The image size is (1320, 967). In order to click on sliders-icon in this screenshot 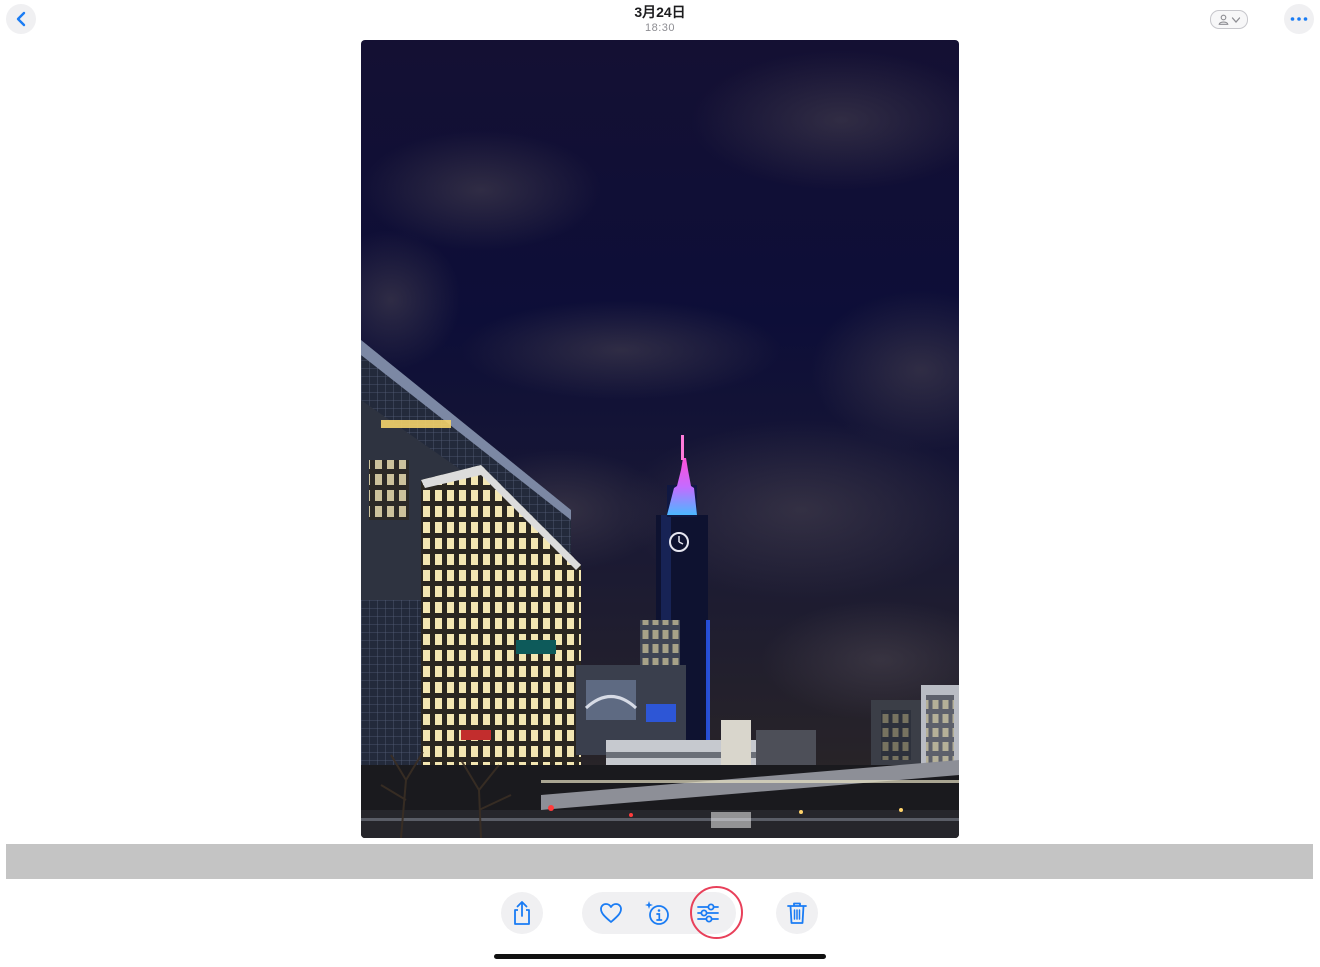, I will do `click(708, 913)`.